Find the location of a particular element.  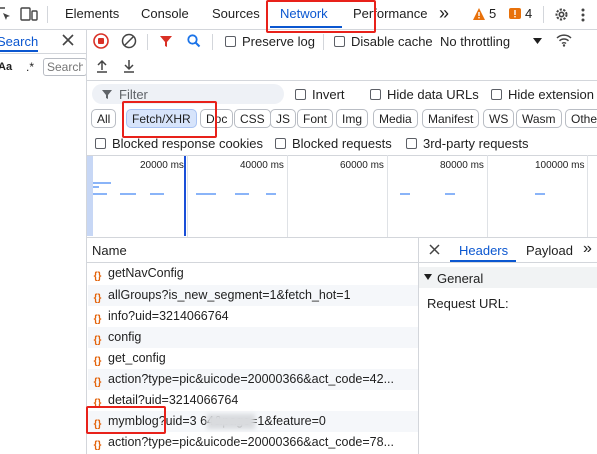

chip-all: All is located at coordinates (104, 118).